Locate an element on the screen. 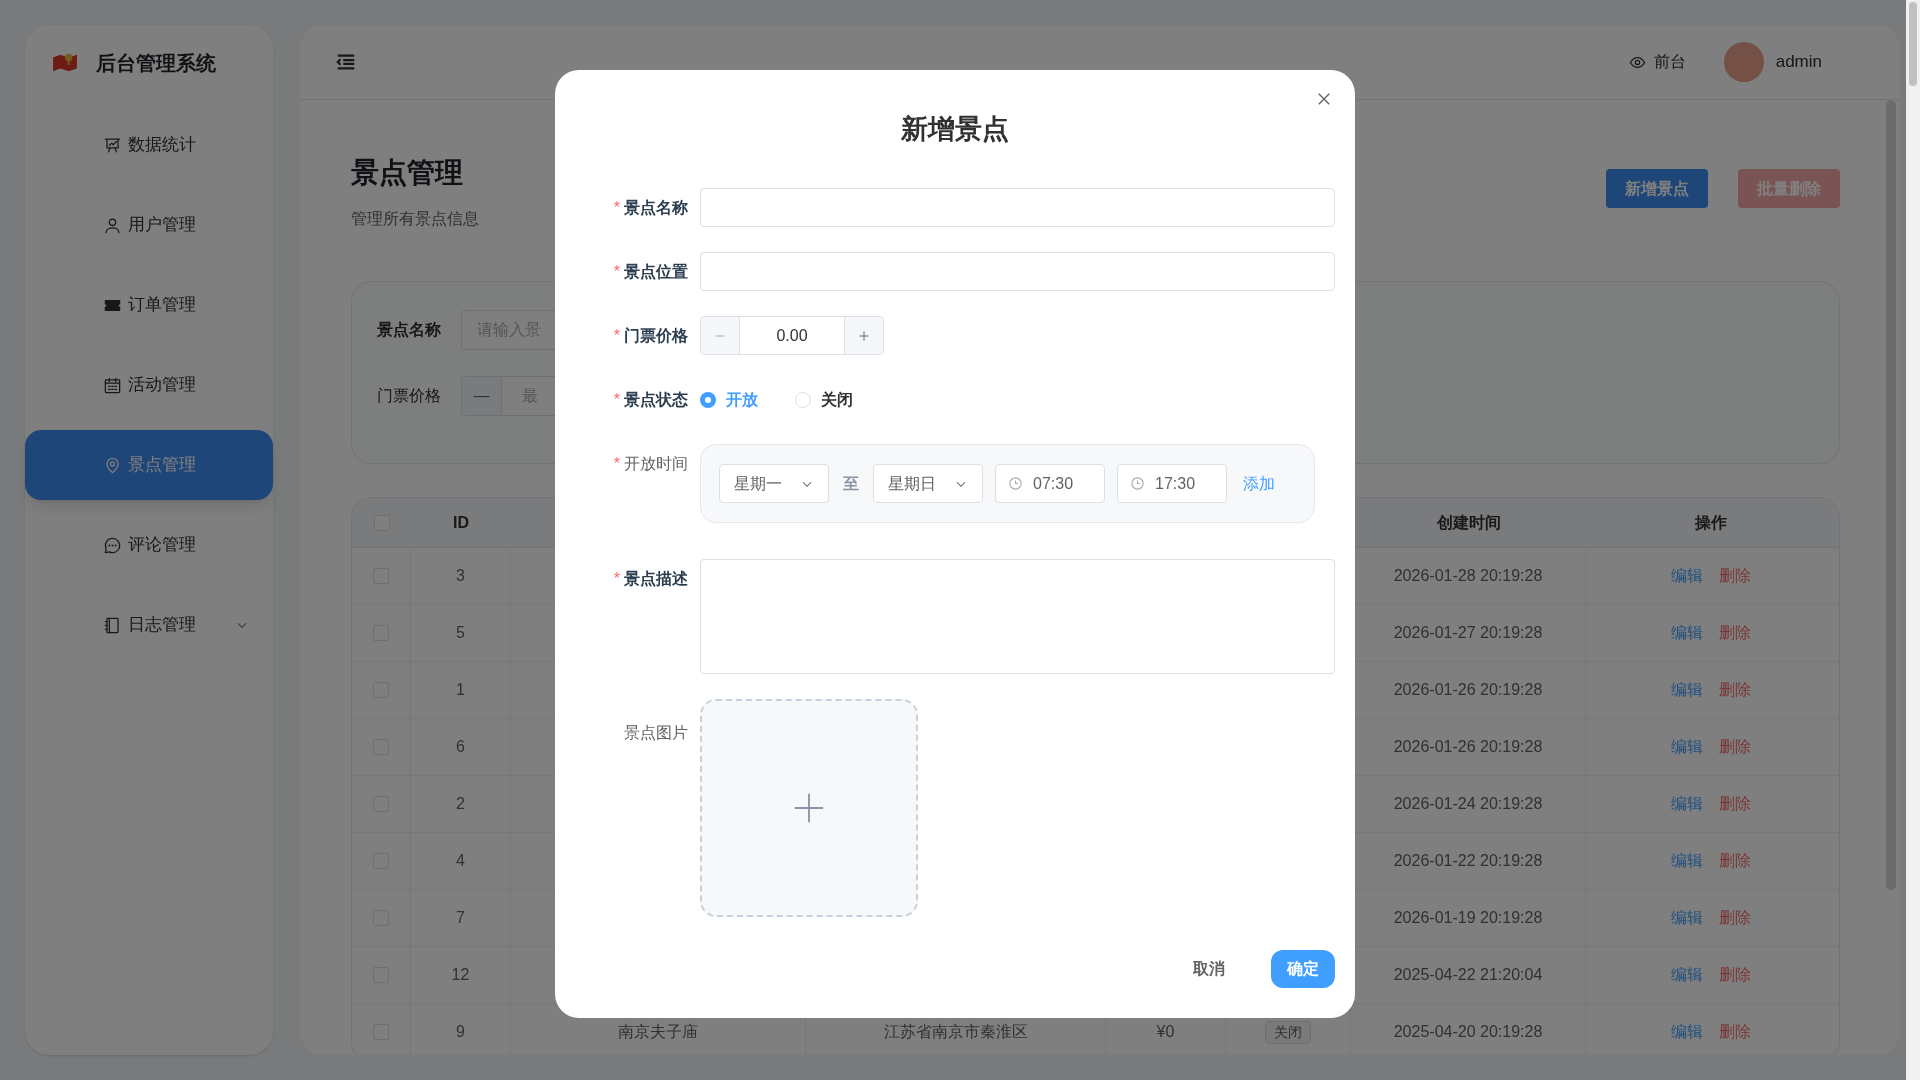 This screenshot has height=1080, width=1920. image-upload-area is located at coordinates (809, 808).